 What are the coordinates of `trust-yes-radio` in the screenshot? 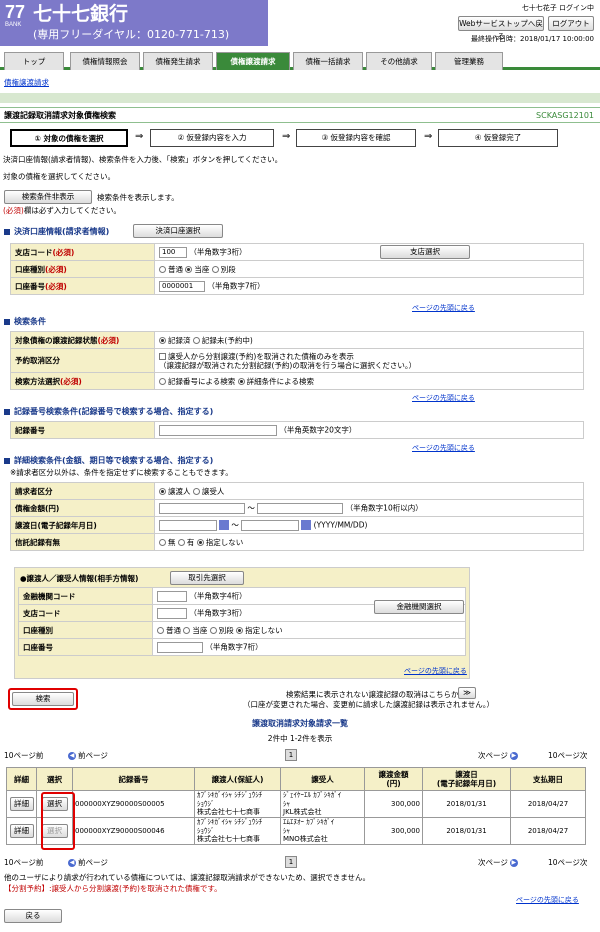 It's located at (181, 542).